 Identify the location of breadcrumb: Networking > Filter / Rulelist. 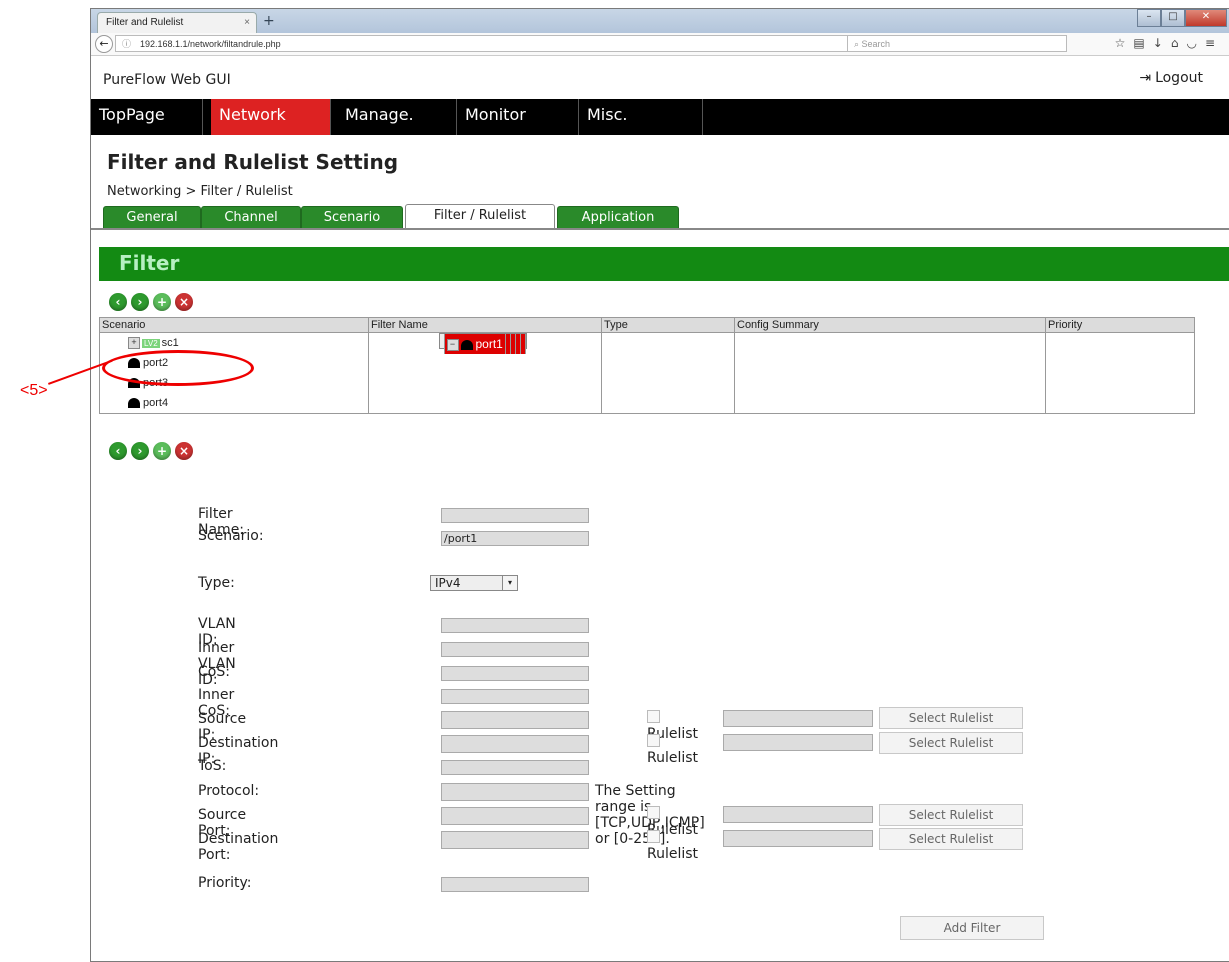
(200, 191).